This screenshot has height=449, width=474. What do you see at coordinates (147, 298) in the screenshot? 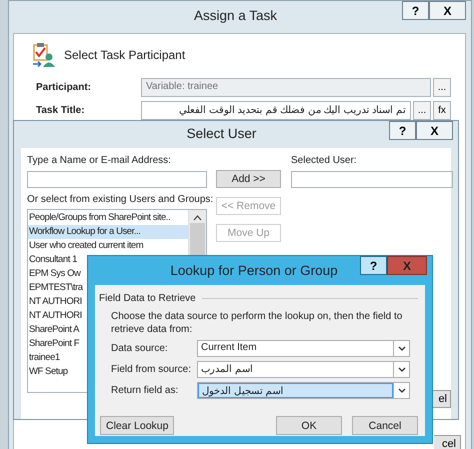
I see `group-label: Field Data to Retrieve` at bounding box center [147, 298].